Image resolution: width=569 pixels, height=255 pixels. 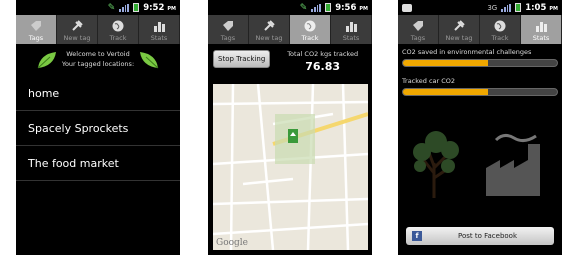 What do you see at coordinates (98, 93) in the screenshot?
I see `location-item: home` at bounding box center [98, 93].